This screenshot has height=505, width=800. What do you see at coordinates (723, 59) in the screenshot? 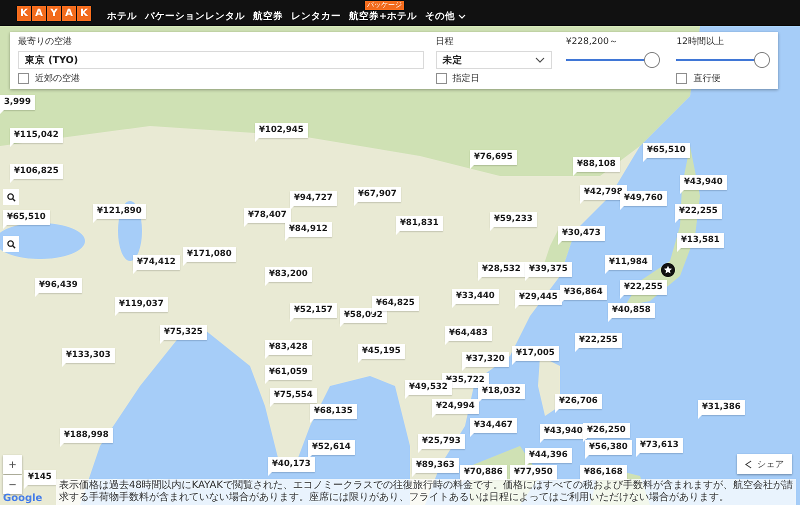
I see `duration-slider` at bounding box center [723, 59].